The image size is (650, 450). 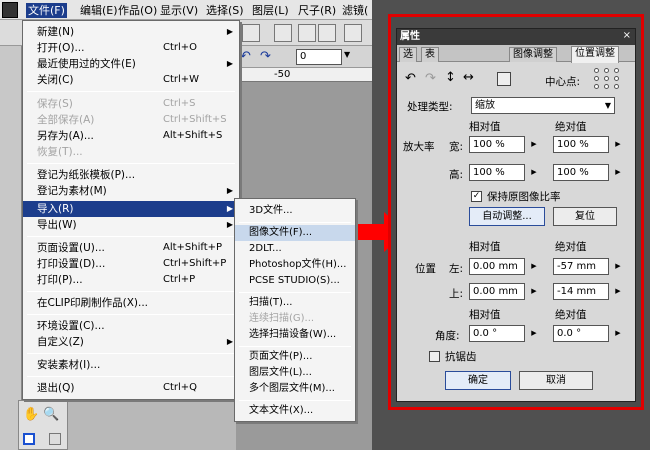 I want to click on left-relative-spin-icon: ▶, so click(x=534, y=266).